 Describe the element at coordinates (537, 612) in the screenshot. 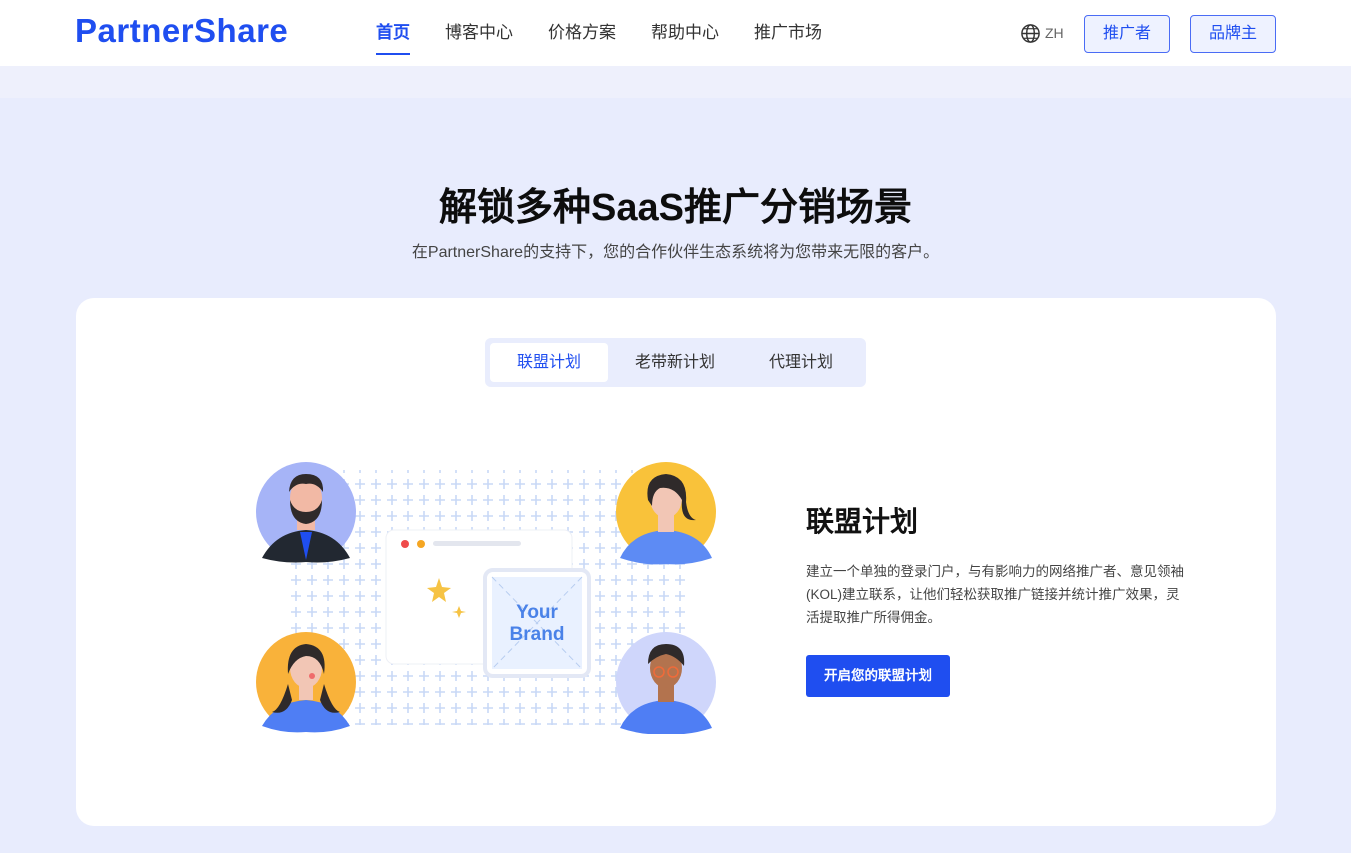

I see `brand-line-1: Your` at that location.